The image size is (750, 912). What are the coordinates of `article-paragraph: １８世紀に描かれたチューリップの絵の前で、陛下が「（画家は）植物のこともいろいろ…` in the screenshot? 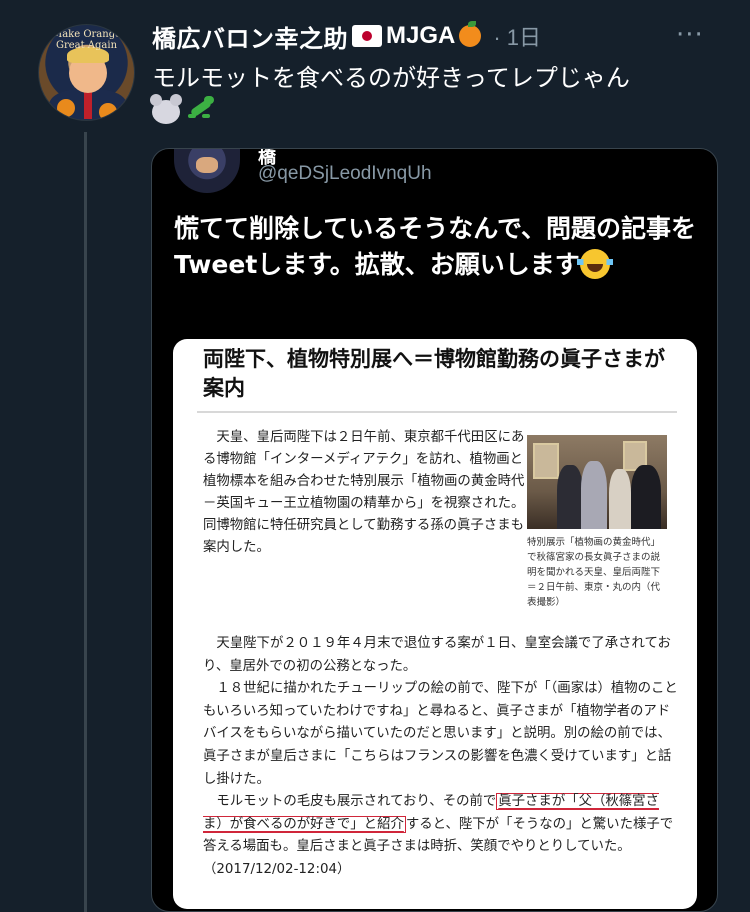 It's located at (440, 734).